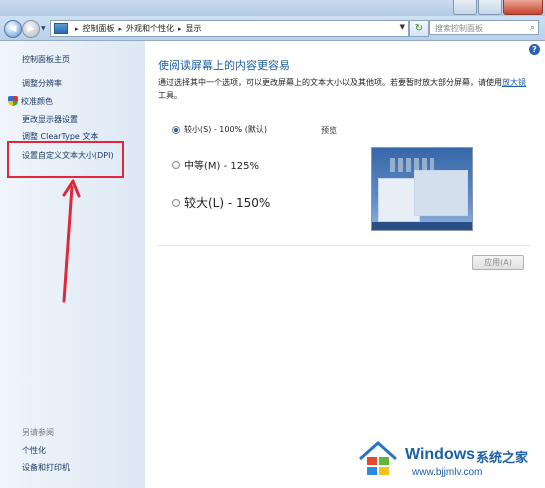  What do you see at coordinates (46, 59) in the screenshot?
I see `sidebar-link-control-panel-home: 控制面板主页` at bounding box center [46, 59].